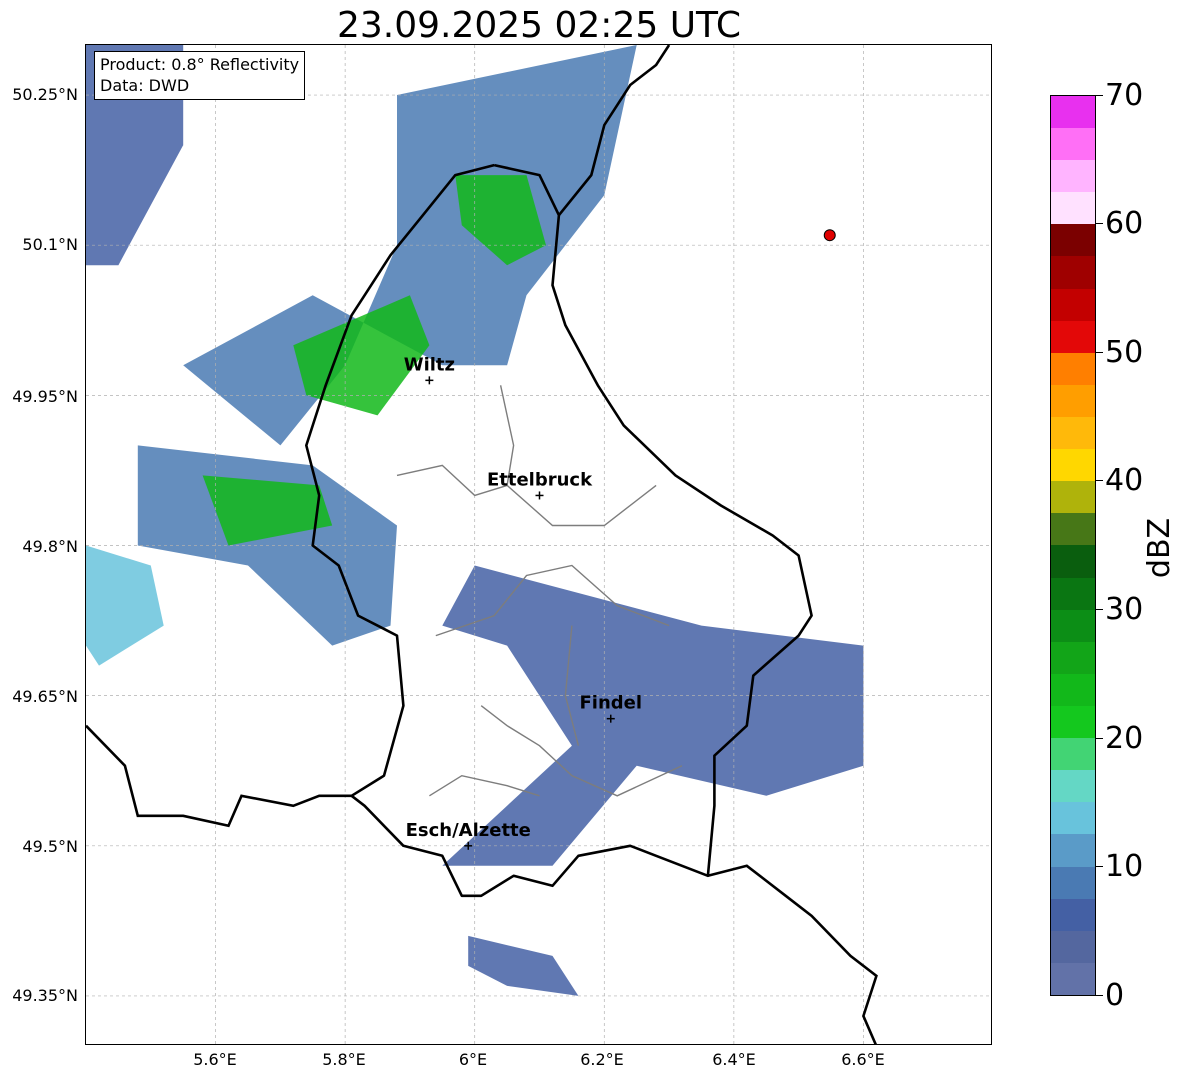 The width and height of the screenshot is (1184, 1081). What do you see at coordinates (734, 1059) in the screenshot?
I see `lon-tick-label: 6.4°E` at bounding box center [734, 1059].